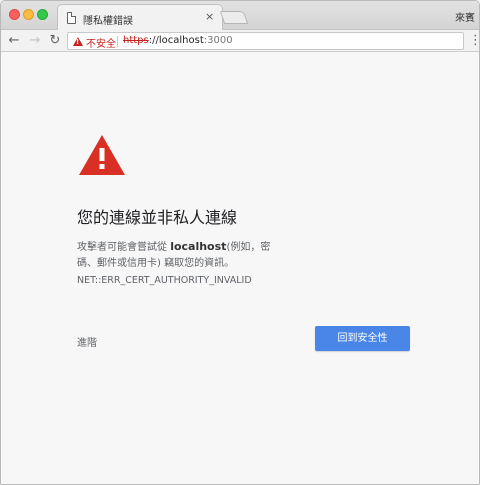  I want to click on error-code: NET::ERR_CERT_AUTHORITY_INVALID, so click(164, 280).